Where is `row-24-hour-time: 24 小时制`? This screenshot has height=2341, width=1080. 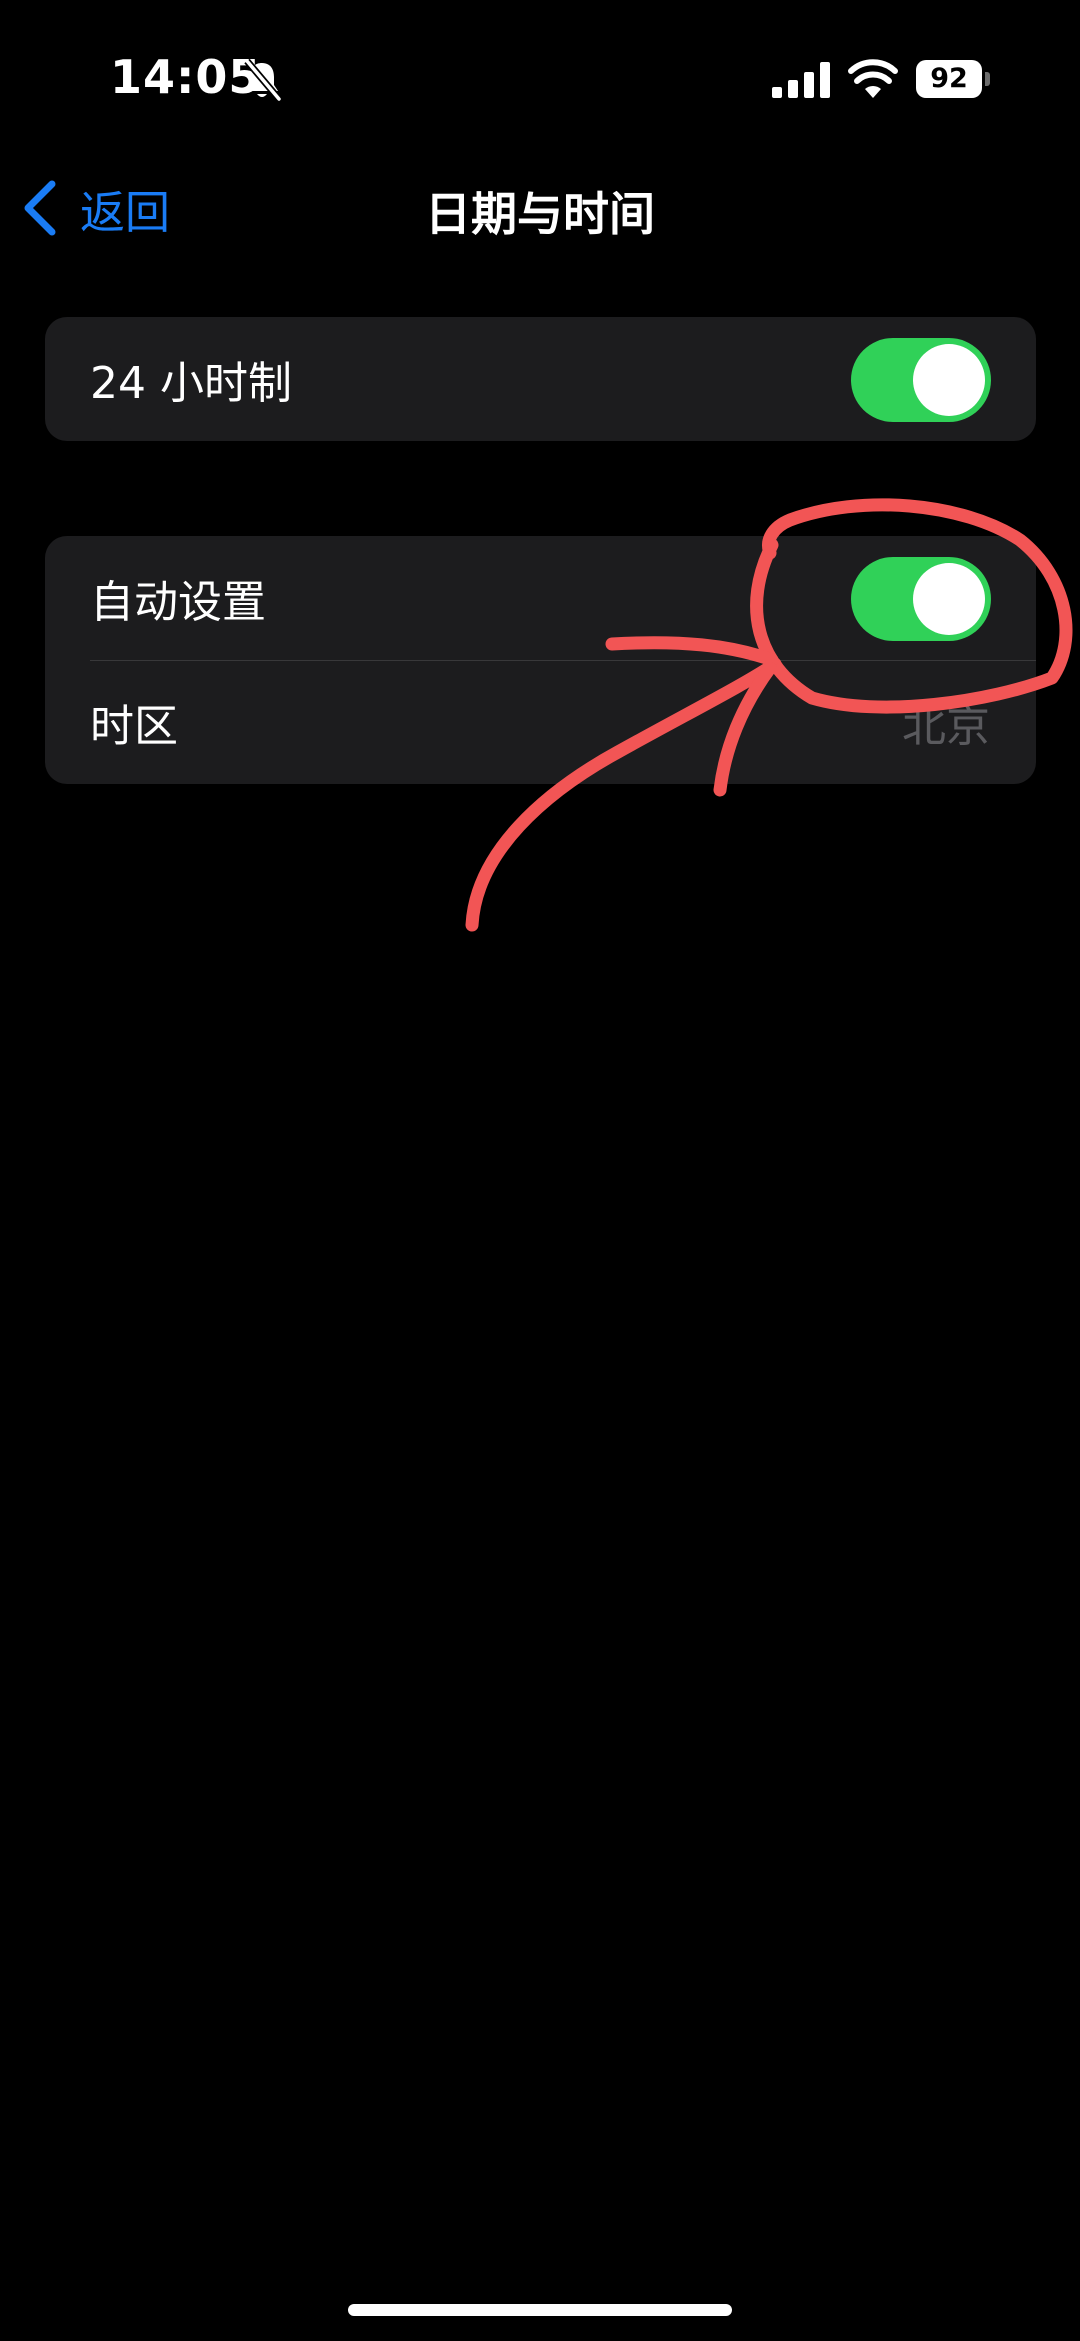 row-24-hour-time: 24 小时制 is located at coordinates (540, 379).